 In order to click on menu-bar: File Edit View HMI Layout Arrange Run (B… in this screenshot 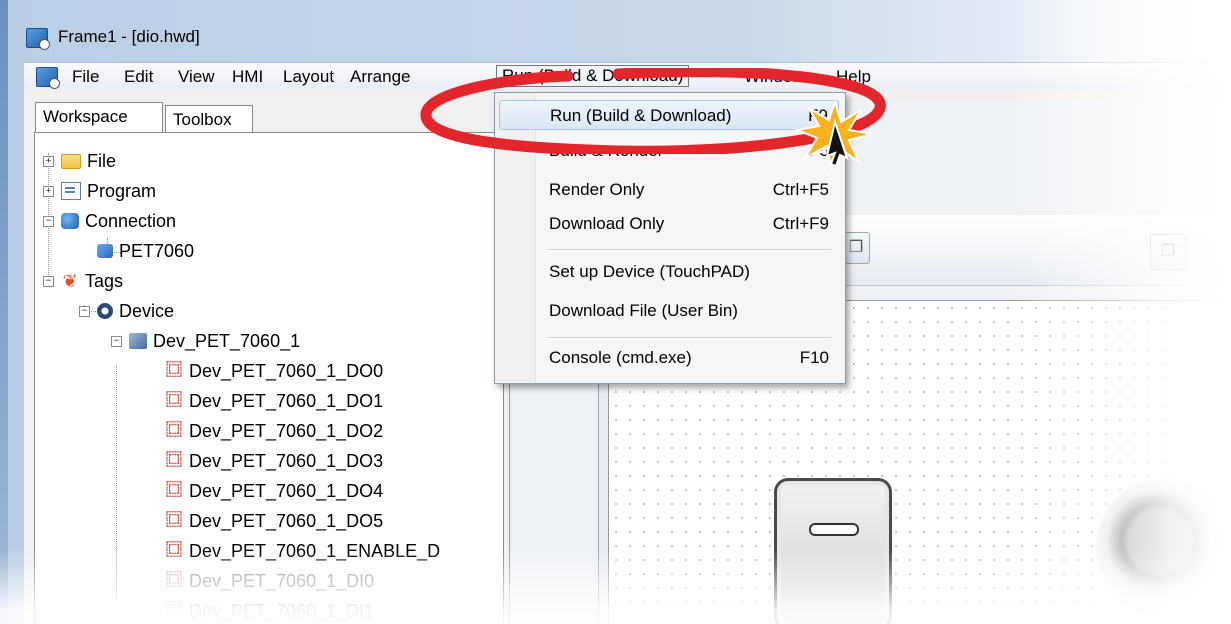, I will do `click(627, 76)`.